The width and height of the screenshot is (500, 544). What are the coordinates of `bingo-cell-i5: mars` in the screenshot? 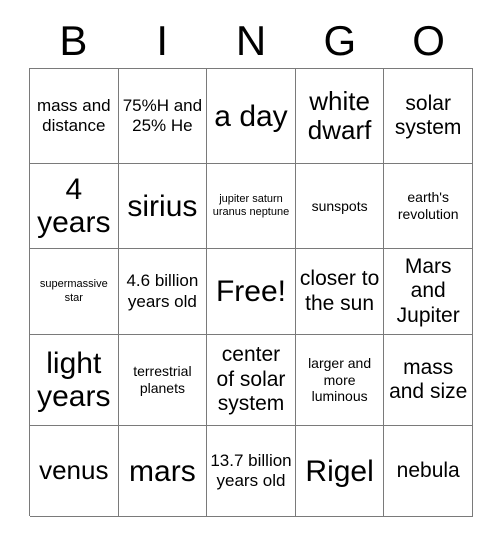 It's located at (163, 471).